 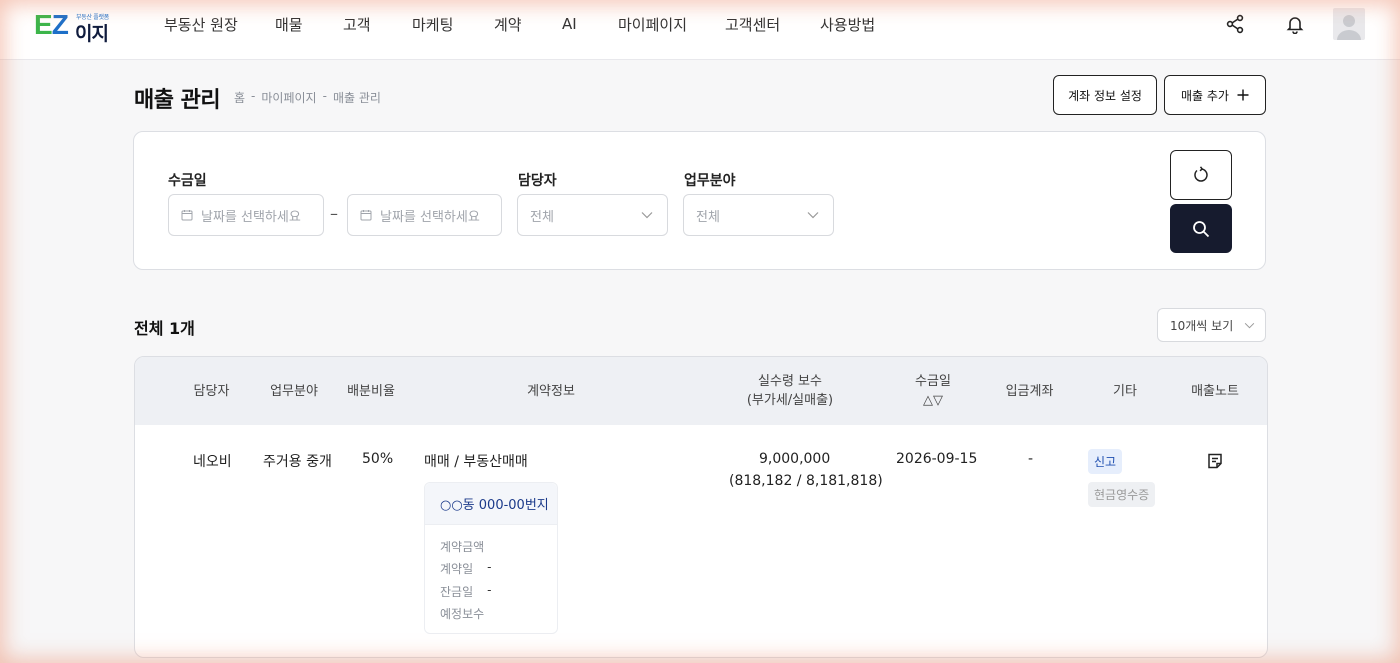 What do you see at coordinates (1295, 24) in the screenshot?
I see `bell-icon` at bounding box center [1295, 24].